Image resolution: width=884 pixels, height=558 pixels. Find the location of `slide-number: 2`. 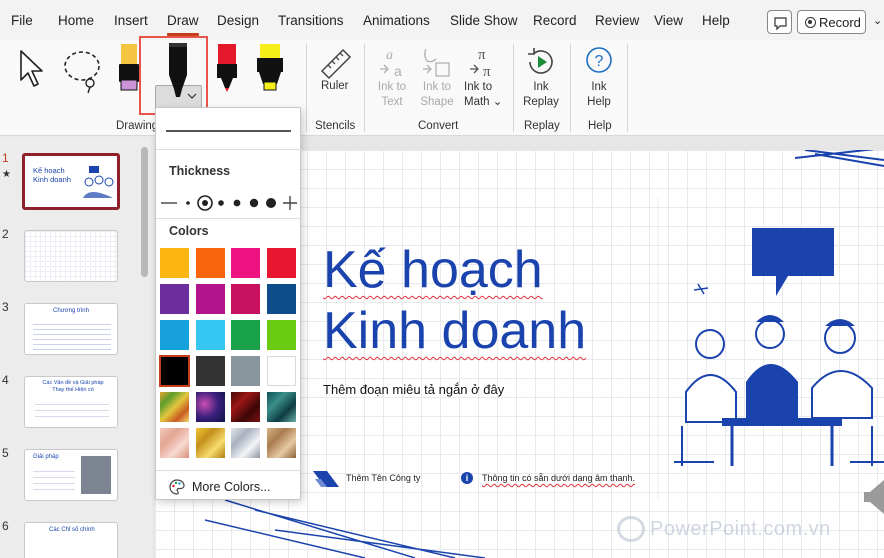

slide-number: 2 is located at coordinates (5, 234).